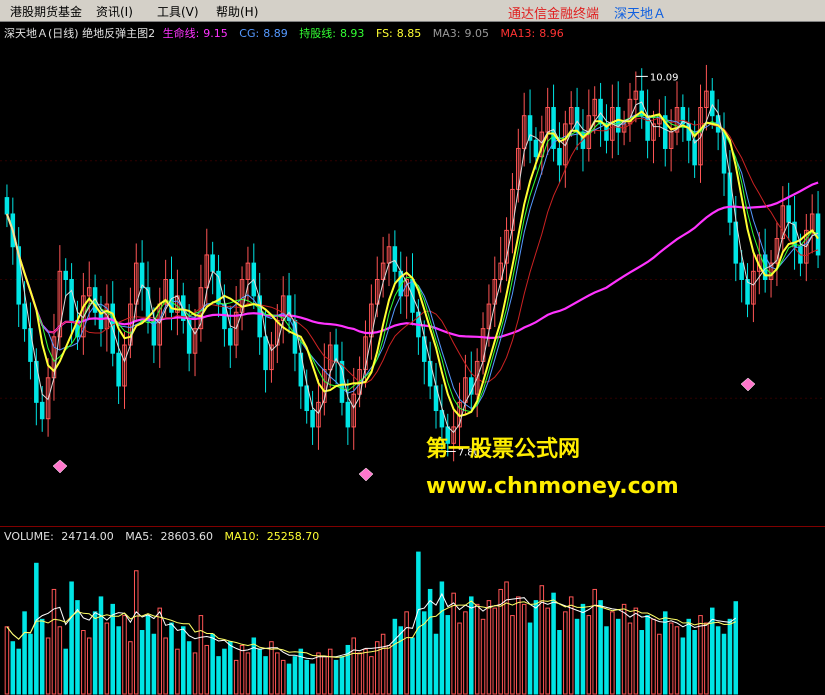  What do you see at coordinates (114, 11) in the screenshot?
I see `menu-info: 资讯(I)` at bounding box center [114, 11].